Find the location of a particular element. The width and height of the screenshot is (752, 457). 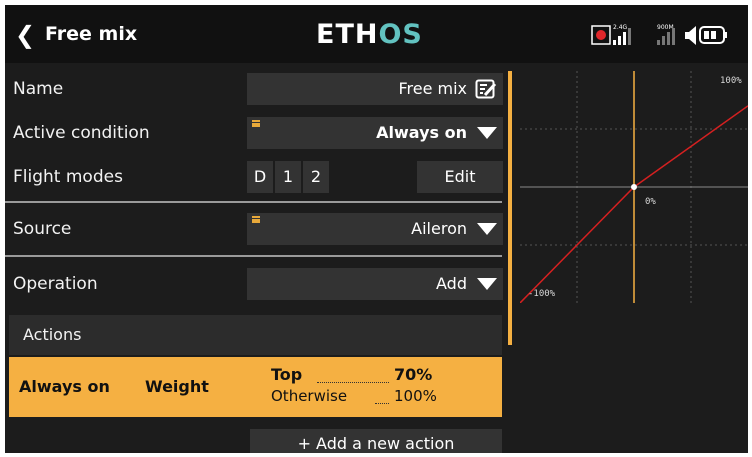

row-flight-modes: Flight modes D 1 2 Edit is located at coordinates (254, 177).